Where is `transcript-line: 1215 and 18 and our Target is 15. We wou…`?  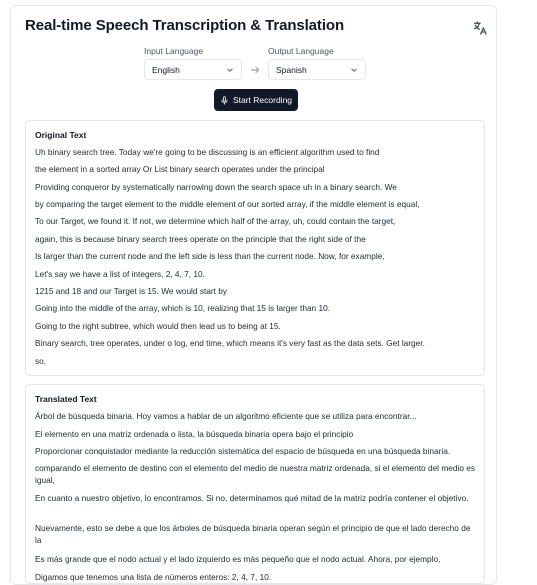 transcript-line: 1215 and 18 and our Target is 15. We wou… is located at coordinates (131, 291).